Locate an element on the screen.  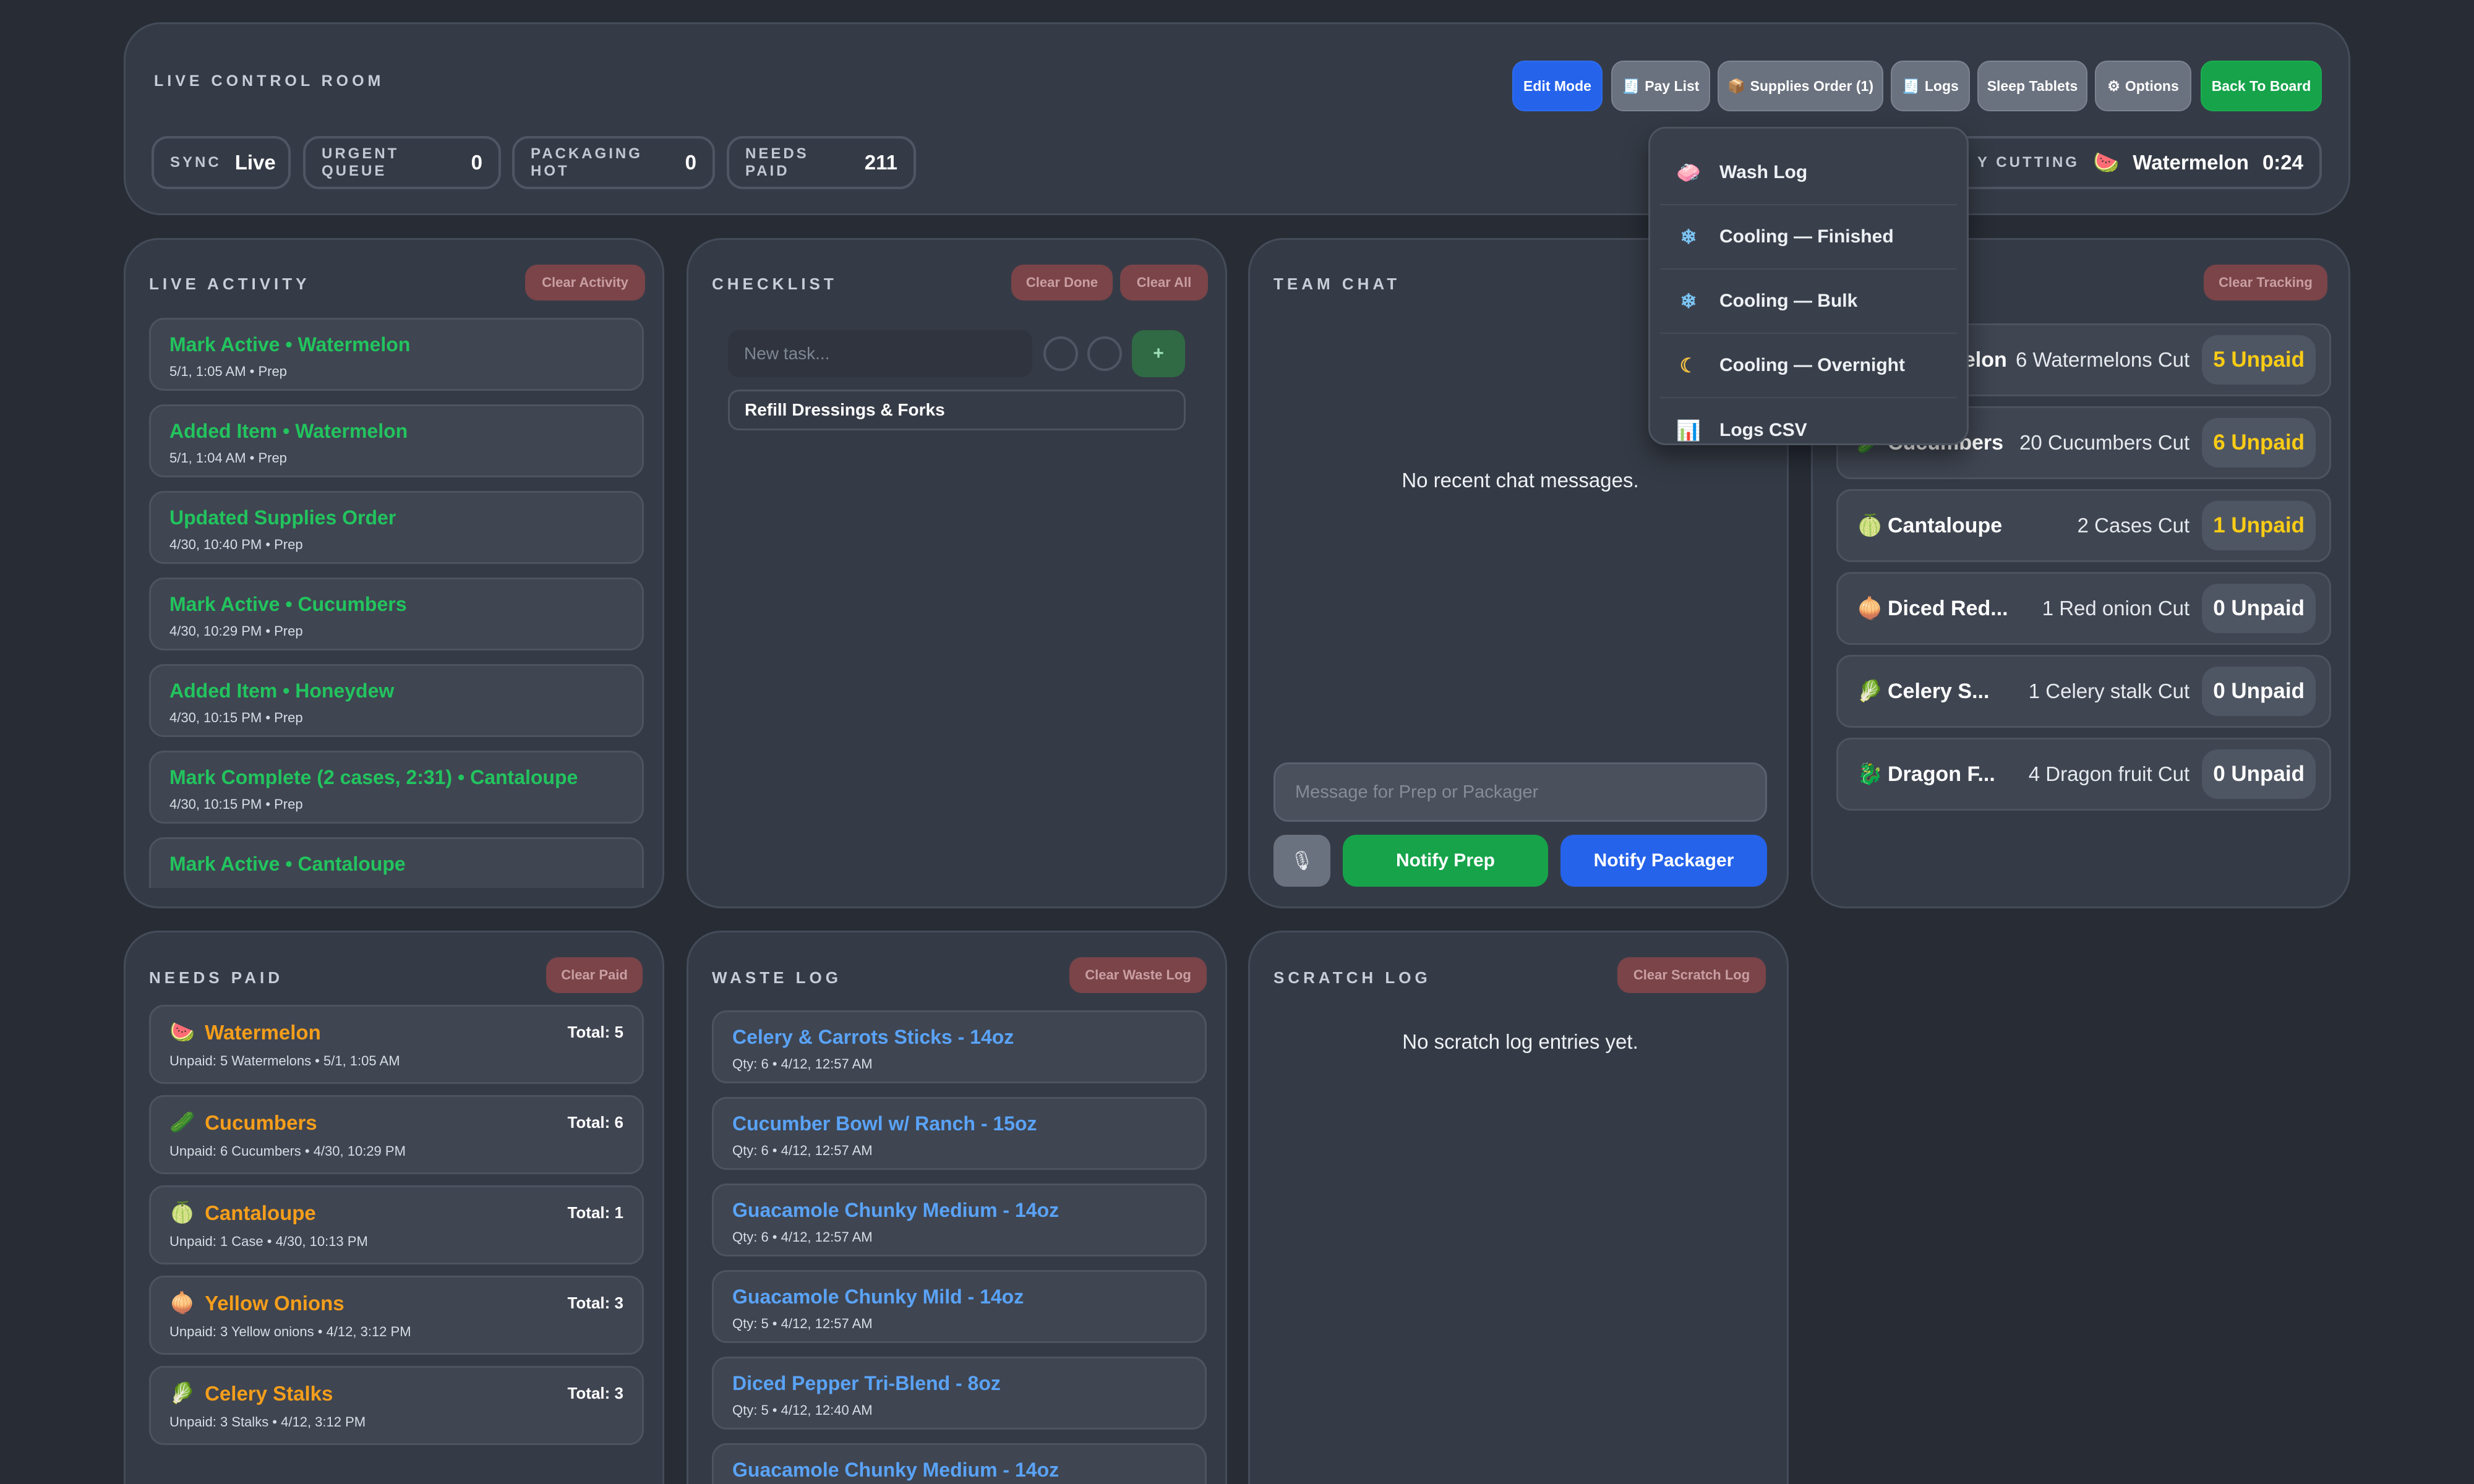
needs-paid-item-name: Cucumbers is located at coordinates (261, 1122).